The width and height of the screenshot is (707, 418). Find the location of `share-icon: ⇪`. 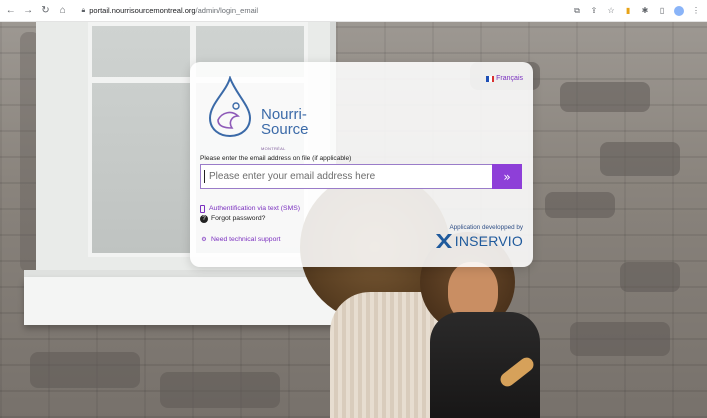

share-icon: ⇪ is located at coordinates (594, 11).